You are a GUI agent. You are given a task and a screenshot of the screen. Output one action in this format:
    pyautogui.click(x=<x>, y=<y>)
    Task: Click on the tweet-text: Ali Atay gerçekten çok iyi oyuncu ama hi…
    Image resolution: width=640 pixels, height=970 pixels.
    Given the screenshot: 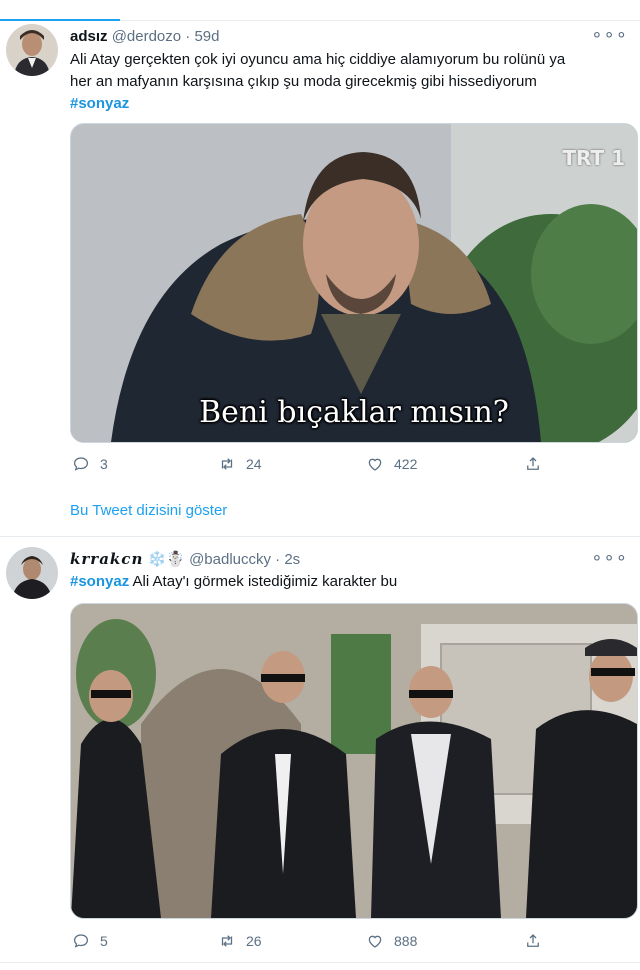 What is the action you would take?
    pyautogui.click(x=346, y=82)
    